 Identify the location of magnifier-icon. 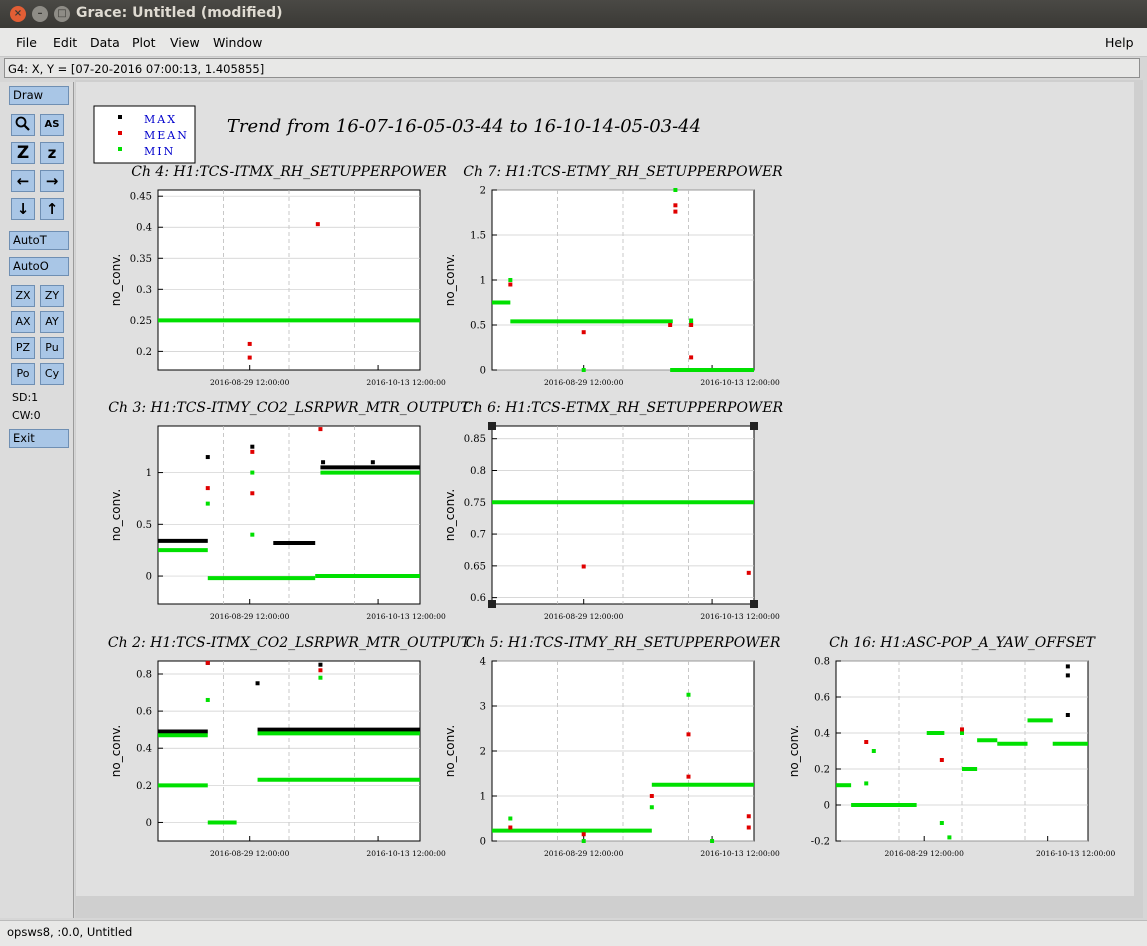
(22, 123).